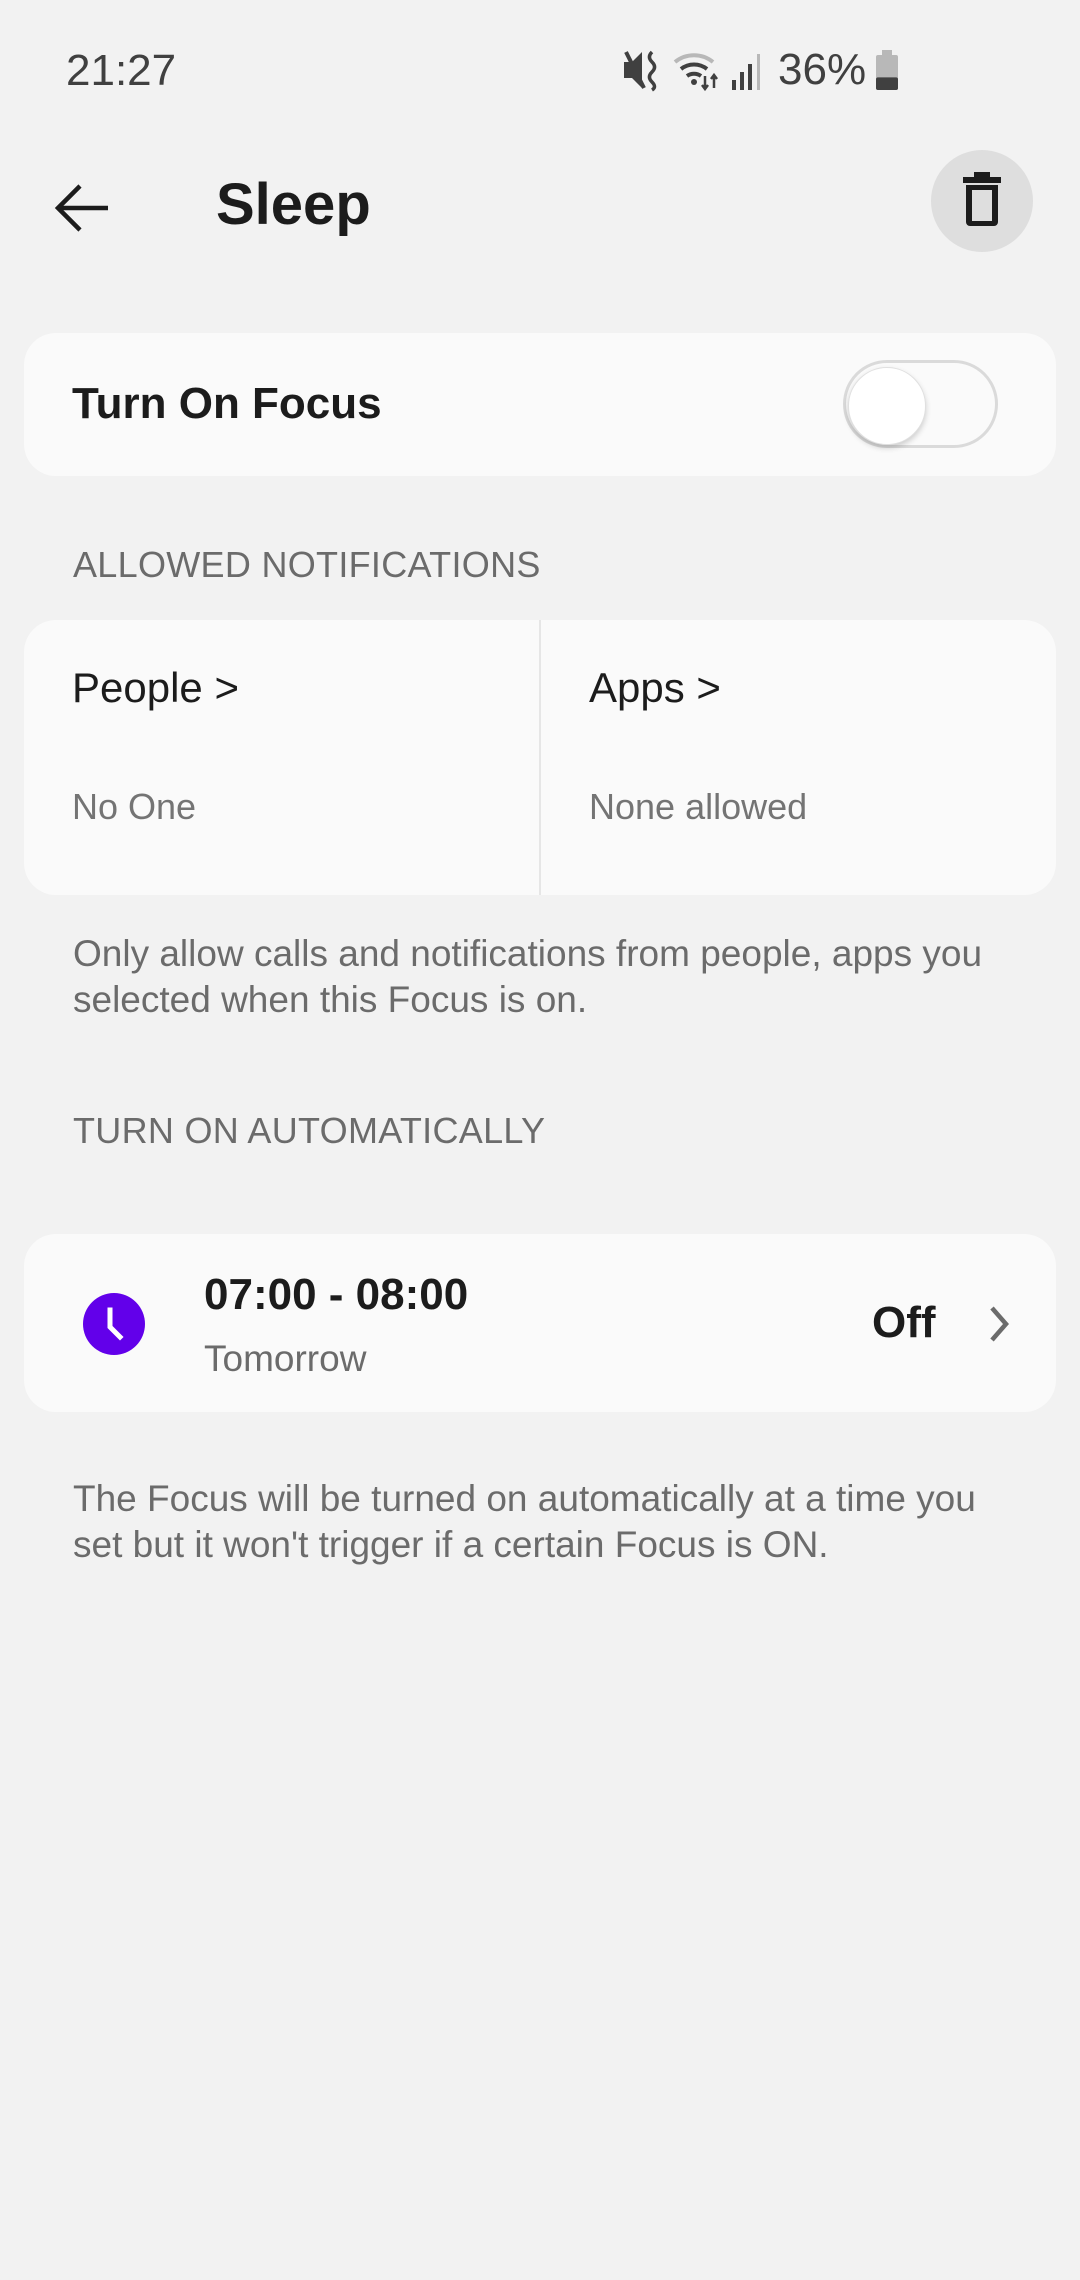 The height and width of the screenshot is (2280, 1080). What do you see at coordinates (822, 69) in the screenshot?
I see `battery-percent: 36%` at bounding box center [822, 69].